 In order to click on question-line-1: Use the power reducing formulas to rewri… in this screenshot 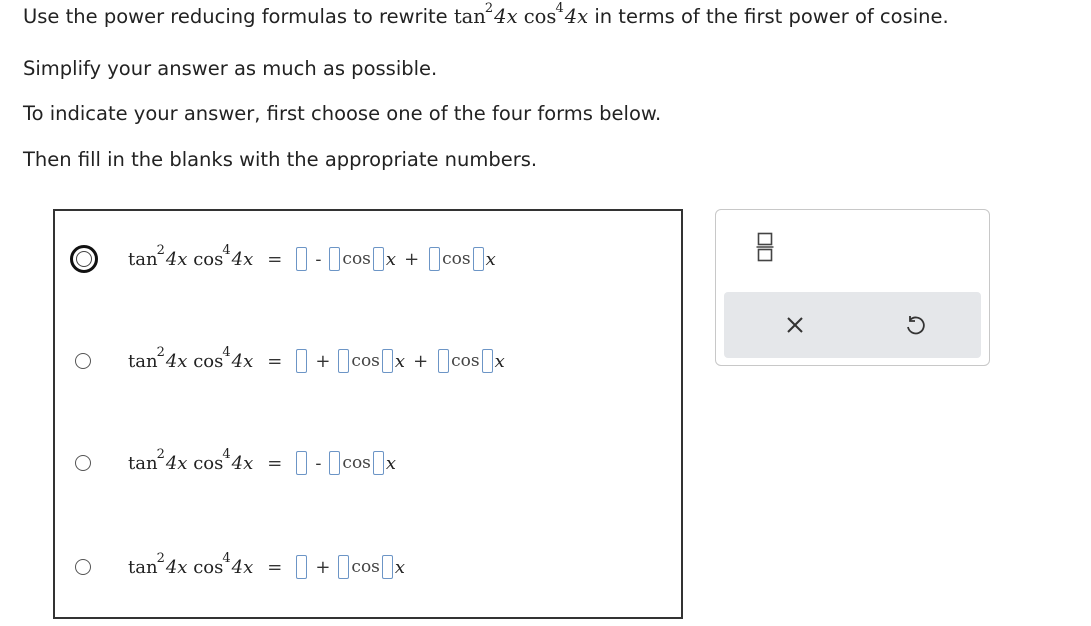, I will do `click(486, 14)`.